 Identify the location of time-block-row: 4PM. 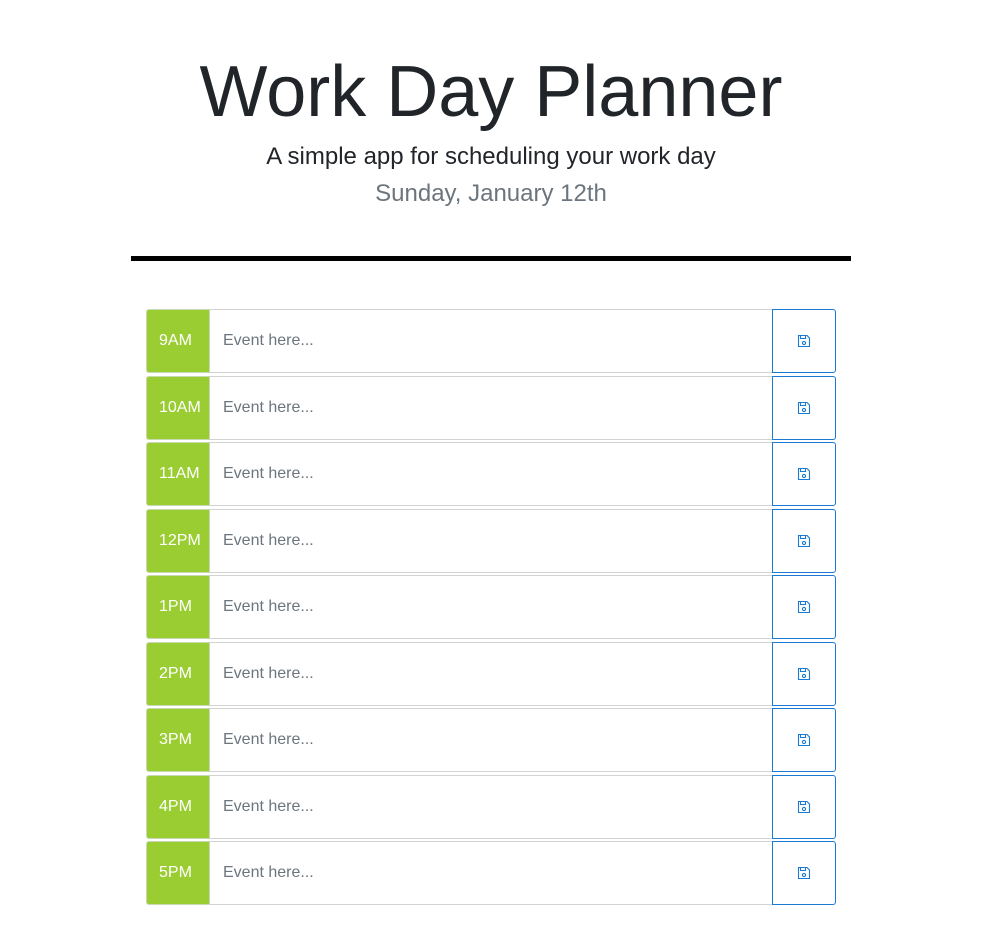
(491, 806).